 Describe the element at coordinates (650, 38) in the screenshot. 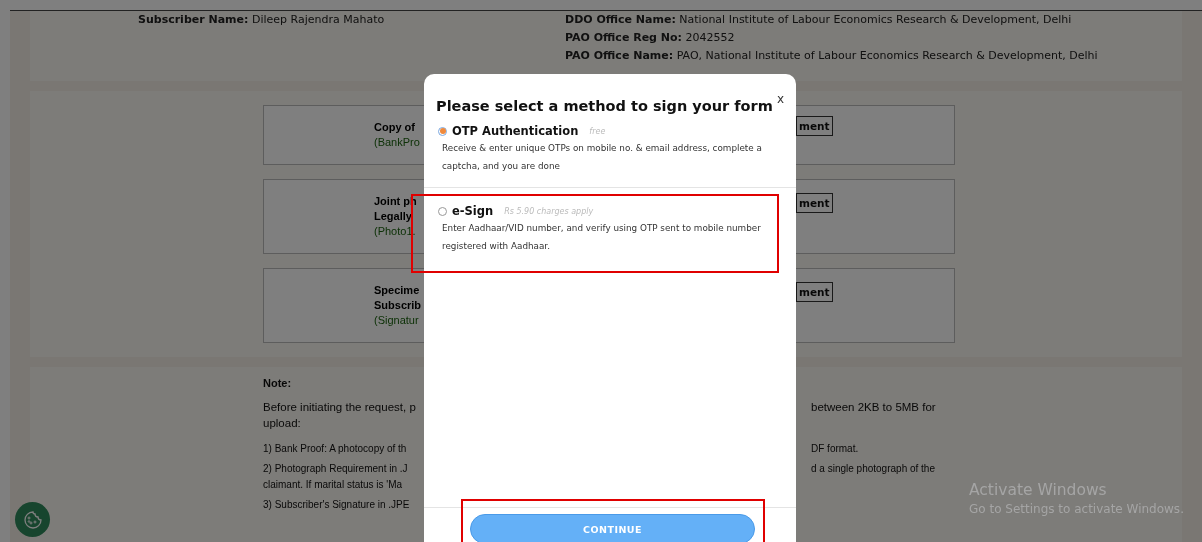

I see `info-text: PAO Office Reg No: 2042552` at that location.